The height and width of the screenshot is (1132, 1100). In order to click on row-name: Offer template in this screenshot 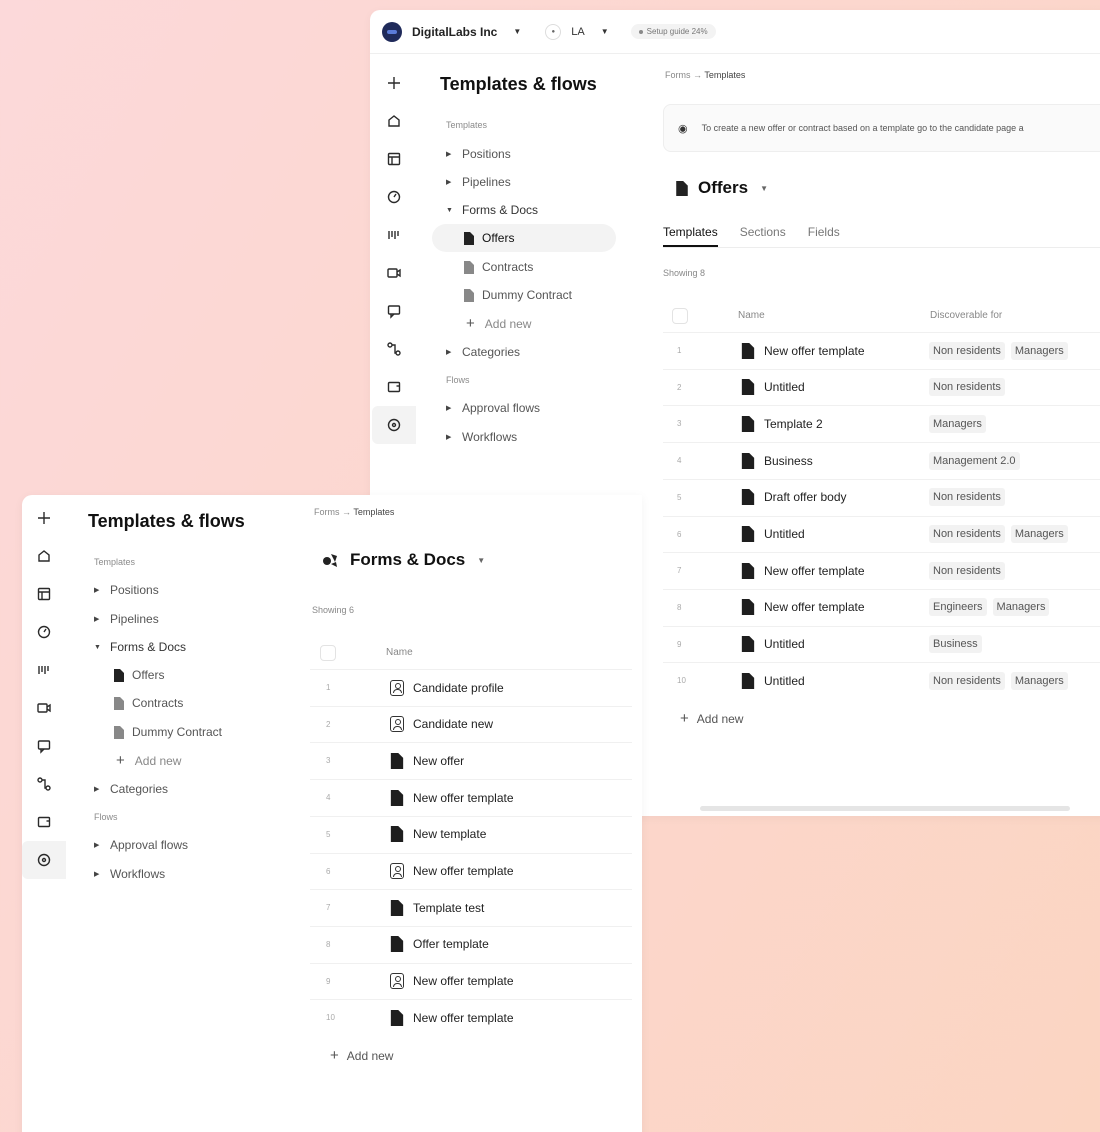, I will do `click(451, 944)`.